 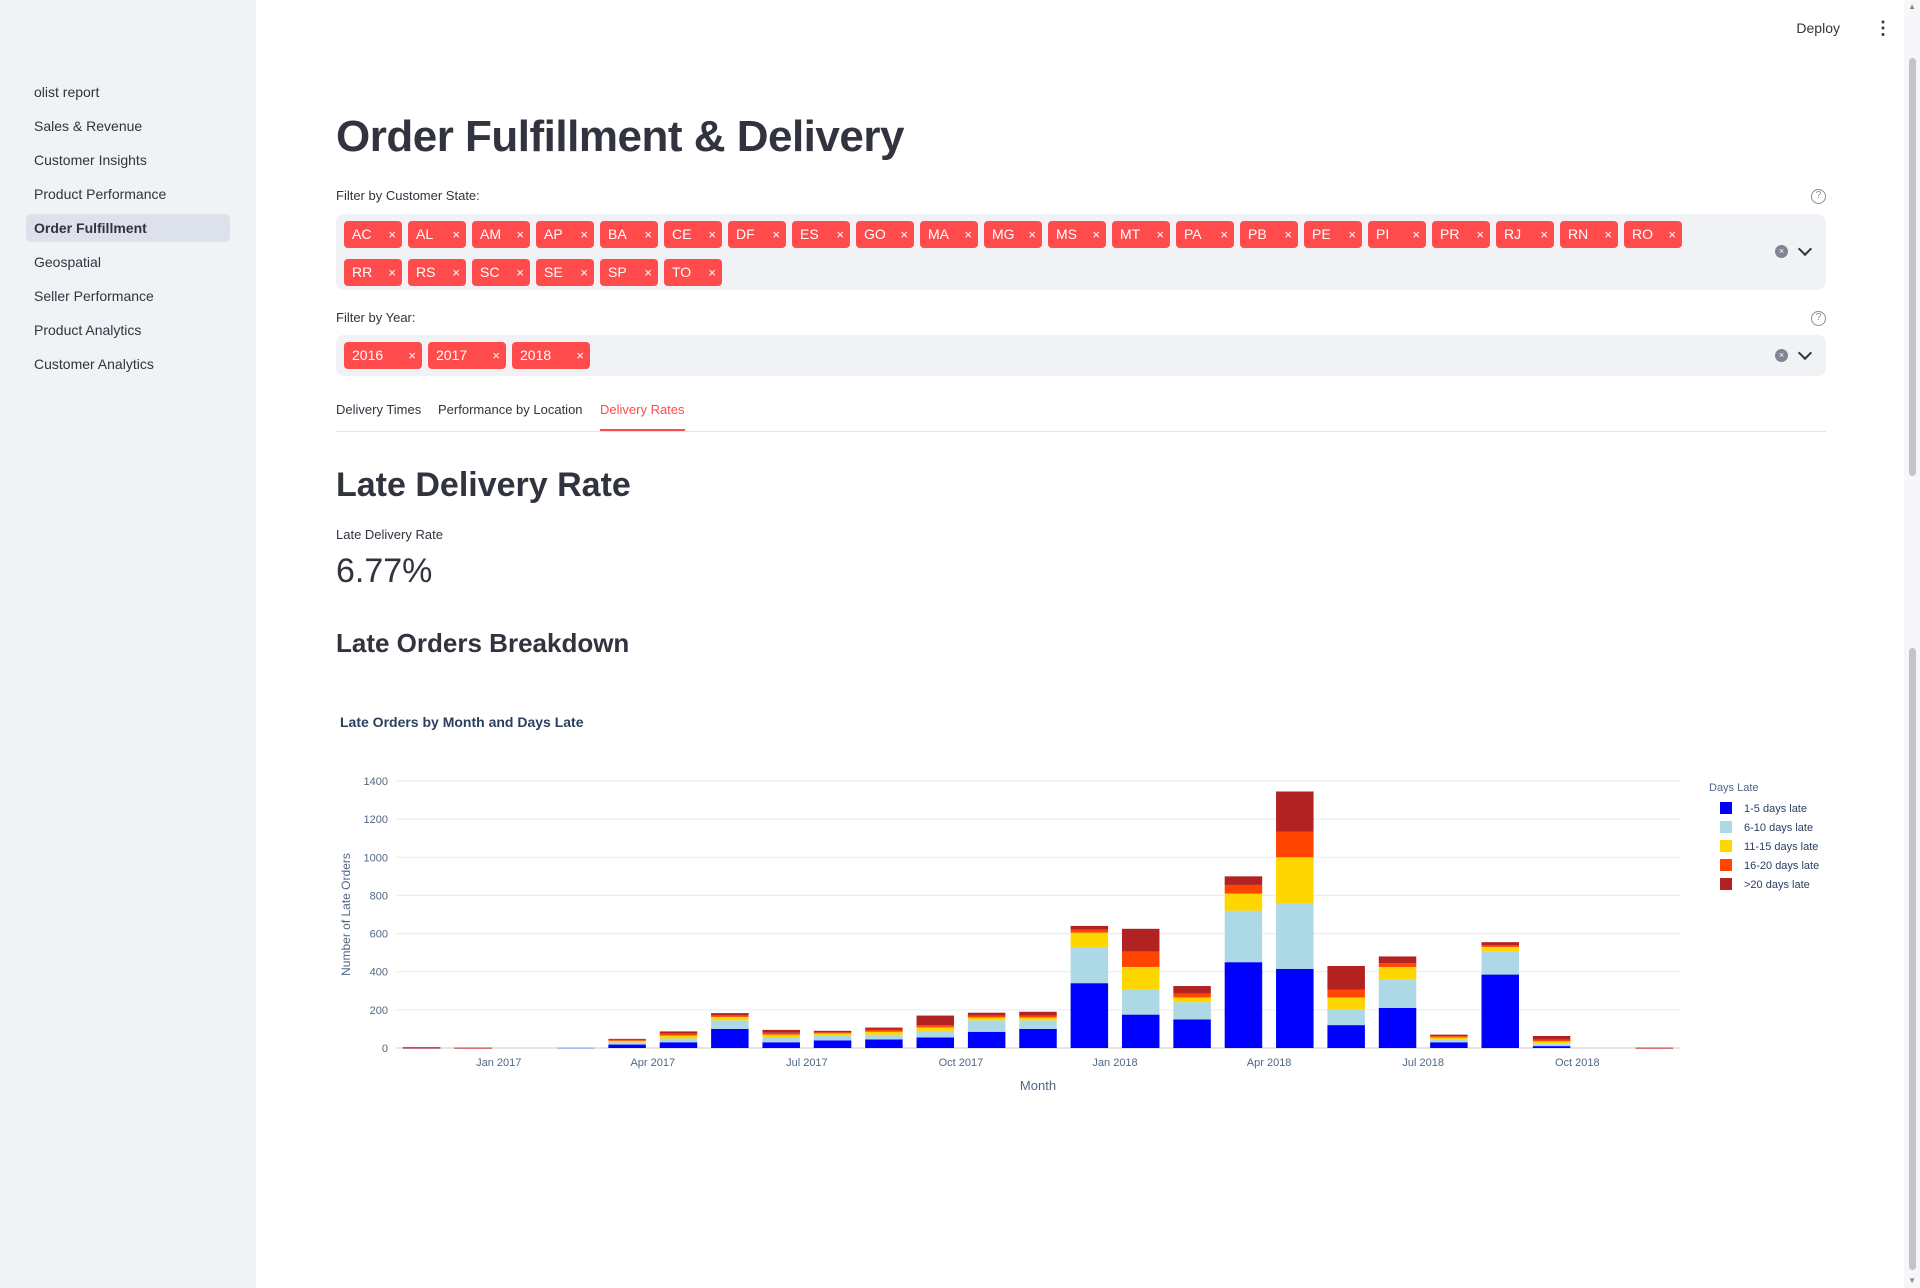 I want to click on state-filter-chevron-down-icon, so click(x=1805, y=249).